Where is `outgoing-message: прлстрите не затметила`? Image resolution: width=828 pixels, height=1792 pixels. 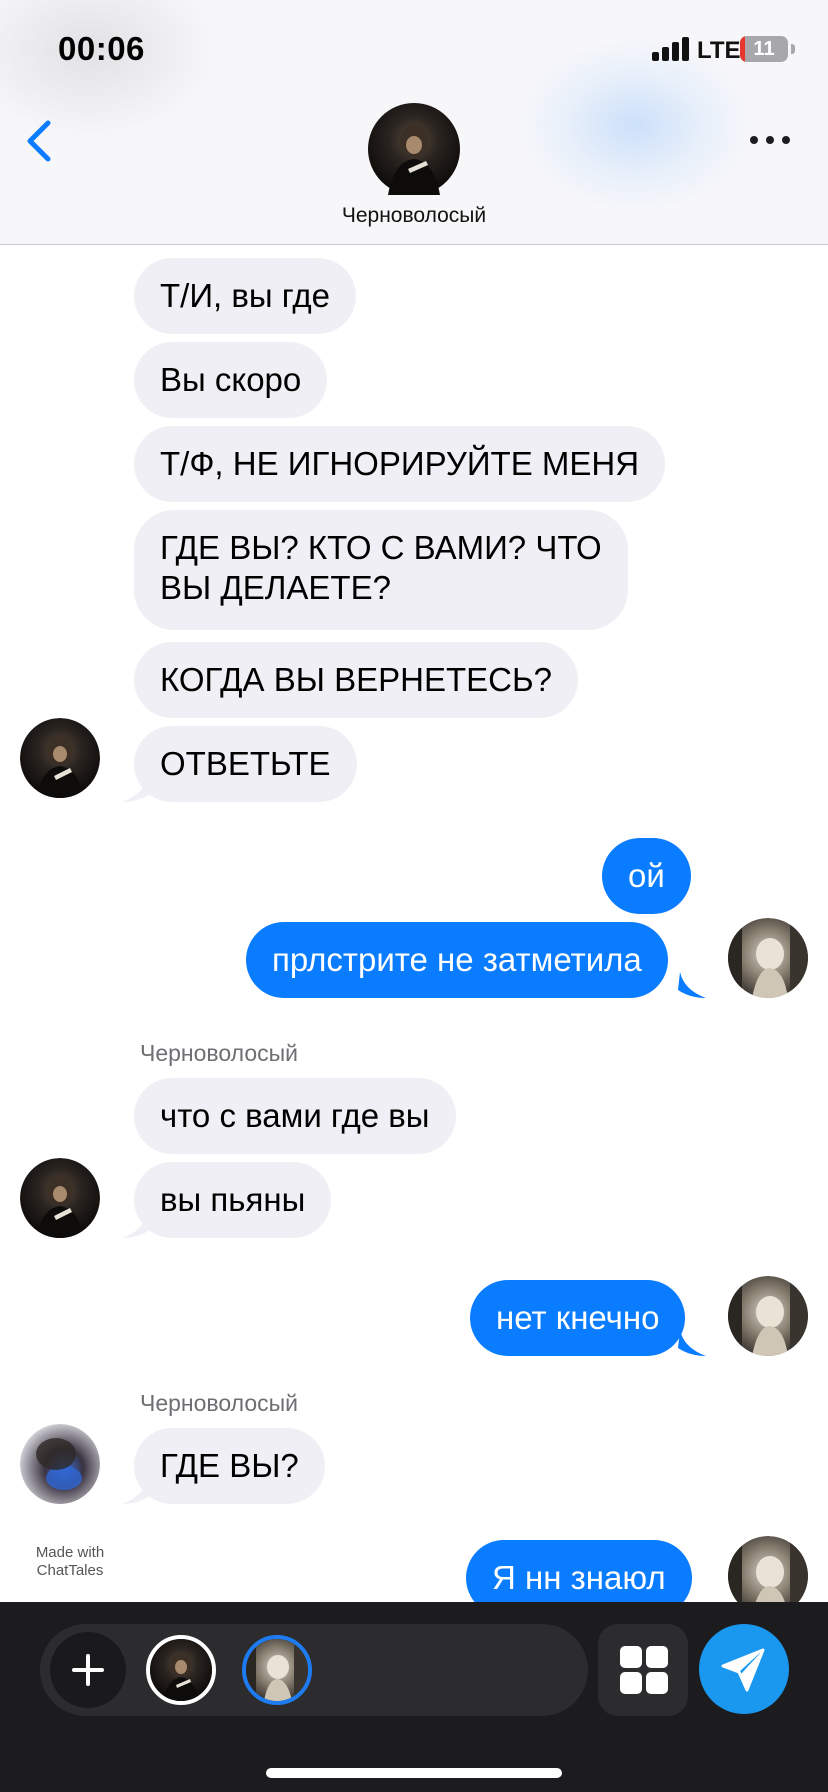 outgoing-message: прлстрите не затметила is located at coordinates (457, 960).